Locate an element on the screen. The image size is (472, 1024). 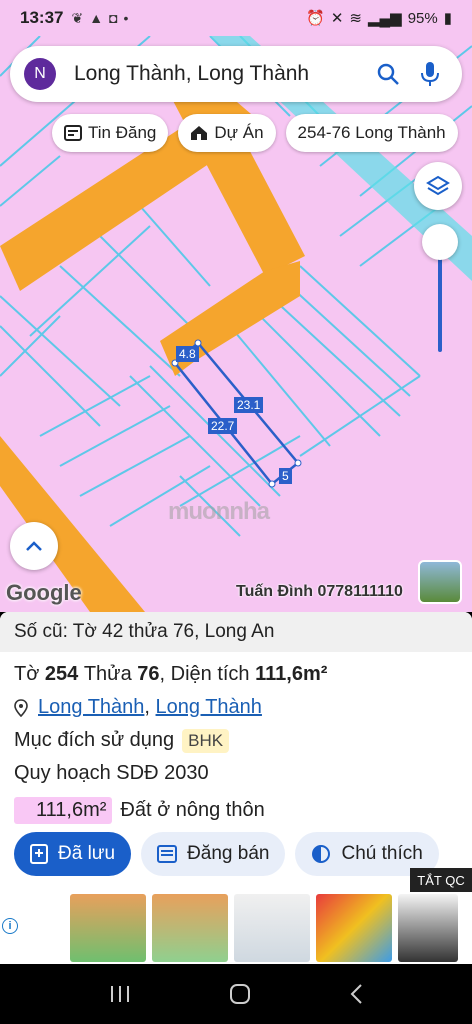
newspaper-icon is located at coordinates (73, 133).